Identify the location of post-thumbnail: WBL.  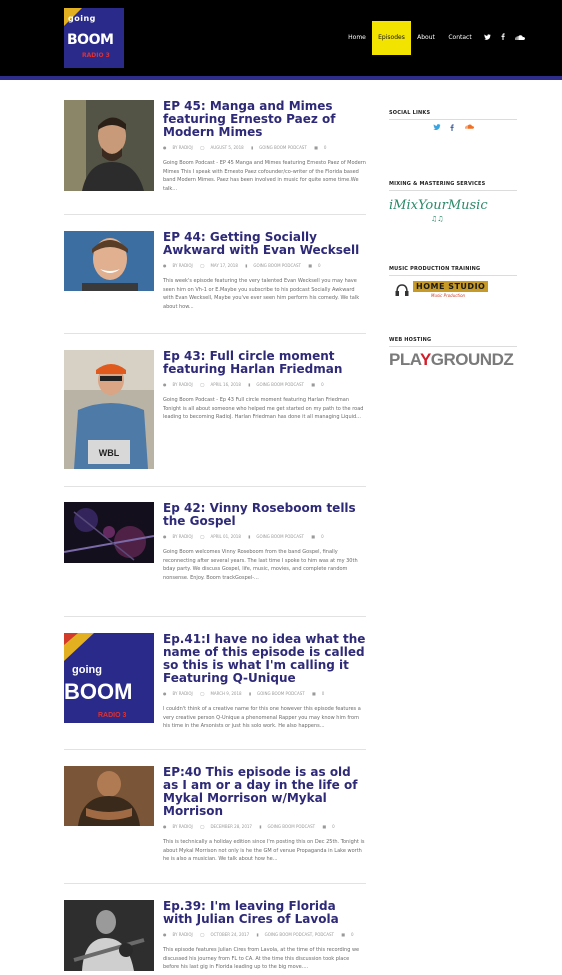
(109, 409).